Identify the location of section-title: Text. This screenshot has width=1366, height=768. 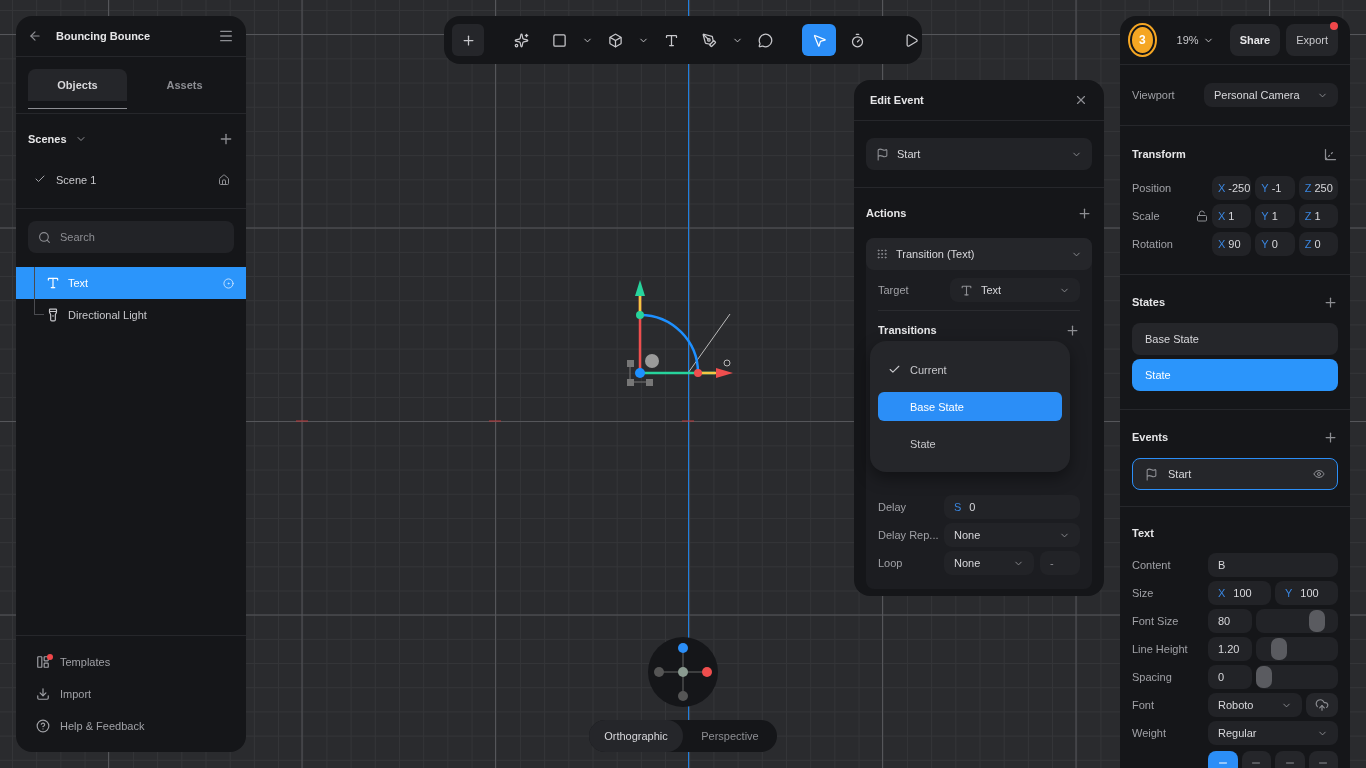
(1143, 533).